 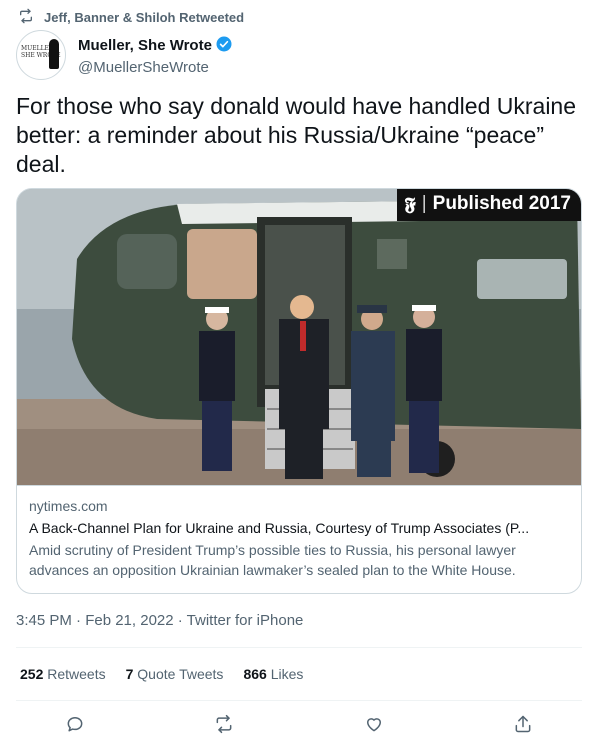 I want to click on avatar-silhouette, so click(x=54, y=54).